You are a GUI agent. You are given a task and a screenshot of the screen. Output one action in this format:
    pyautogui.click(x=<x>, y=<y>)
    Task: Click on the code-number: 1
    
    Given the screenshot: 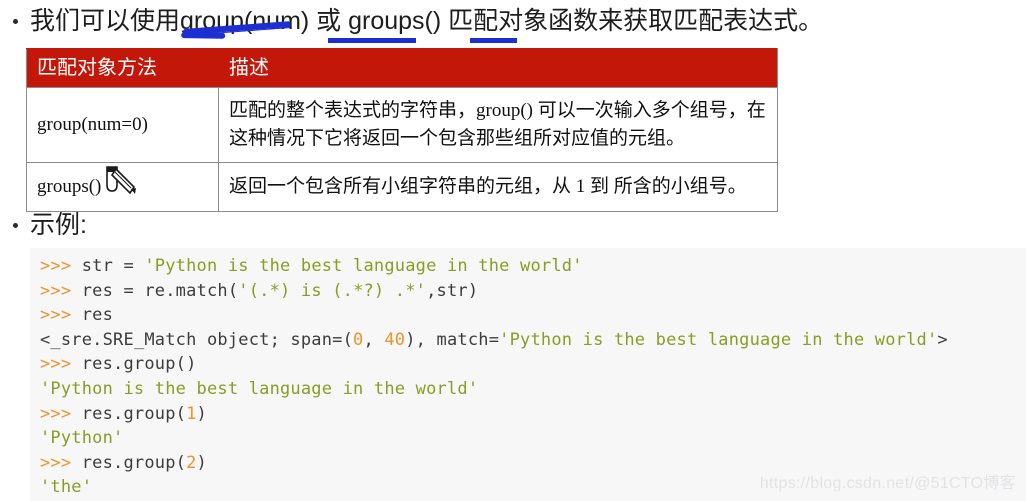 What is the action you would take?
    pyautogui.click(x=191, y=413)
    